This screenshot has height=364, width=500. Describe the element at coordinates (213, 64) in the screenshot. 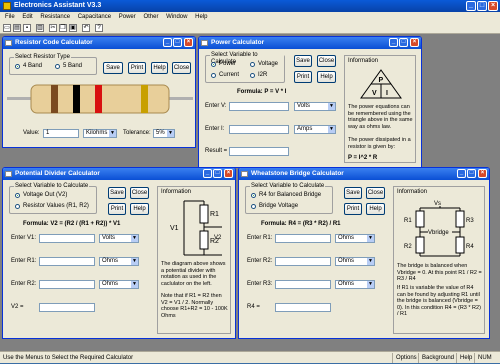

I see `power-radio` at that location.